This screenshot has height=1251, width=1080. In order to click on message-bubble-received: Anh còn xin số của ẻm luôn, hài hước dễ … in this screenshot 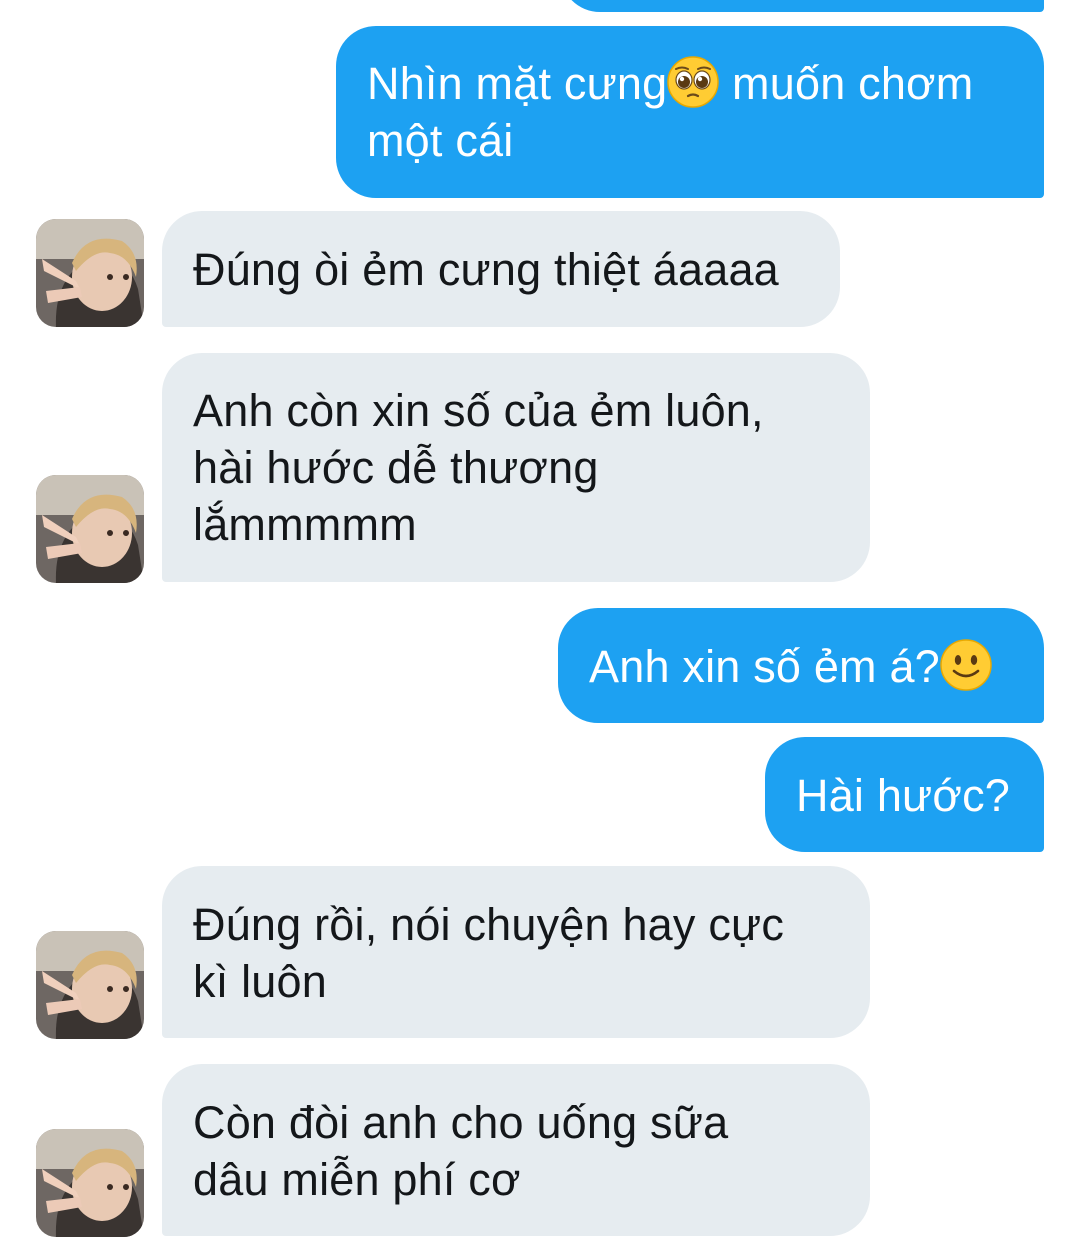, I will do `click(516, 467)`.